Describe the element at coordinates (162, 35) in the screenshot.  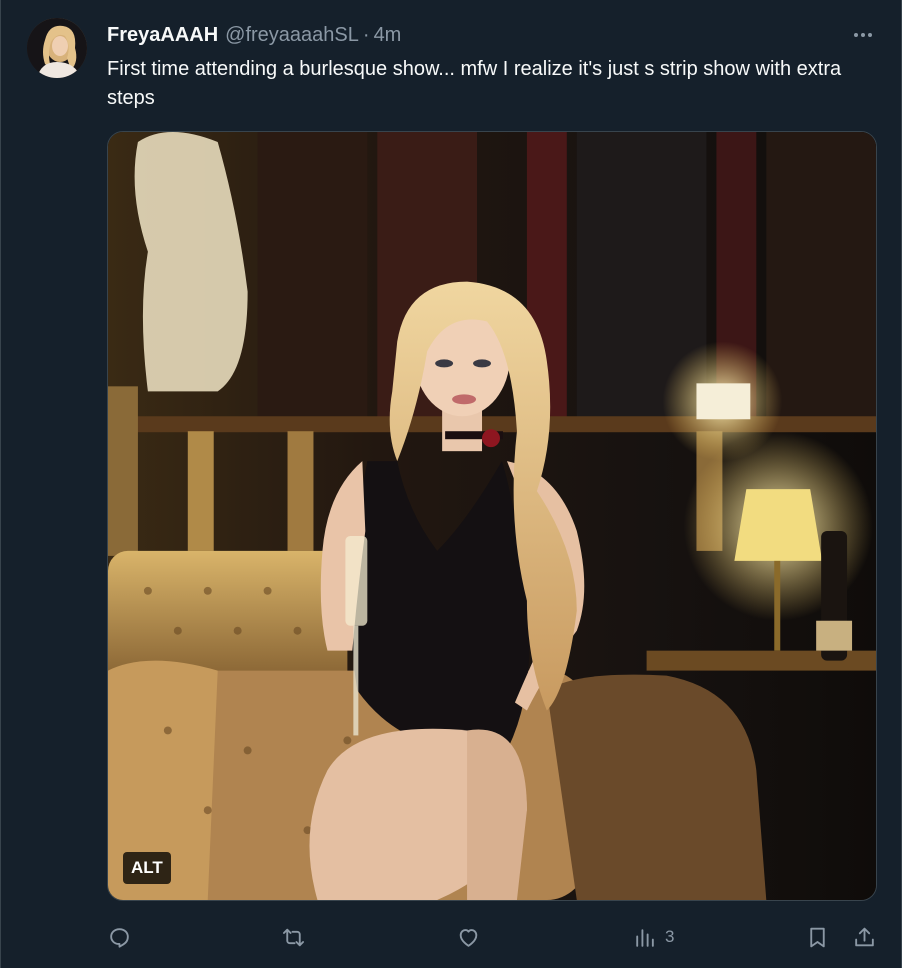
I see `display-name: FreyaAAAH` at that location.